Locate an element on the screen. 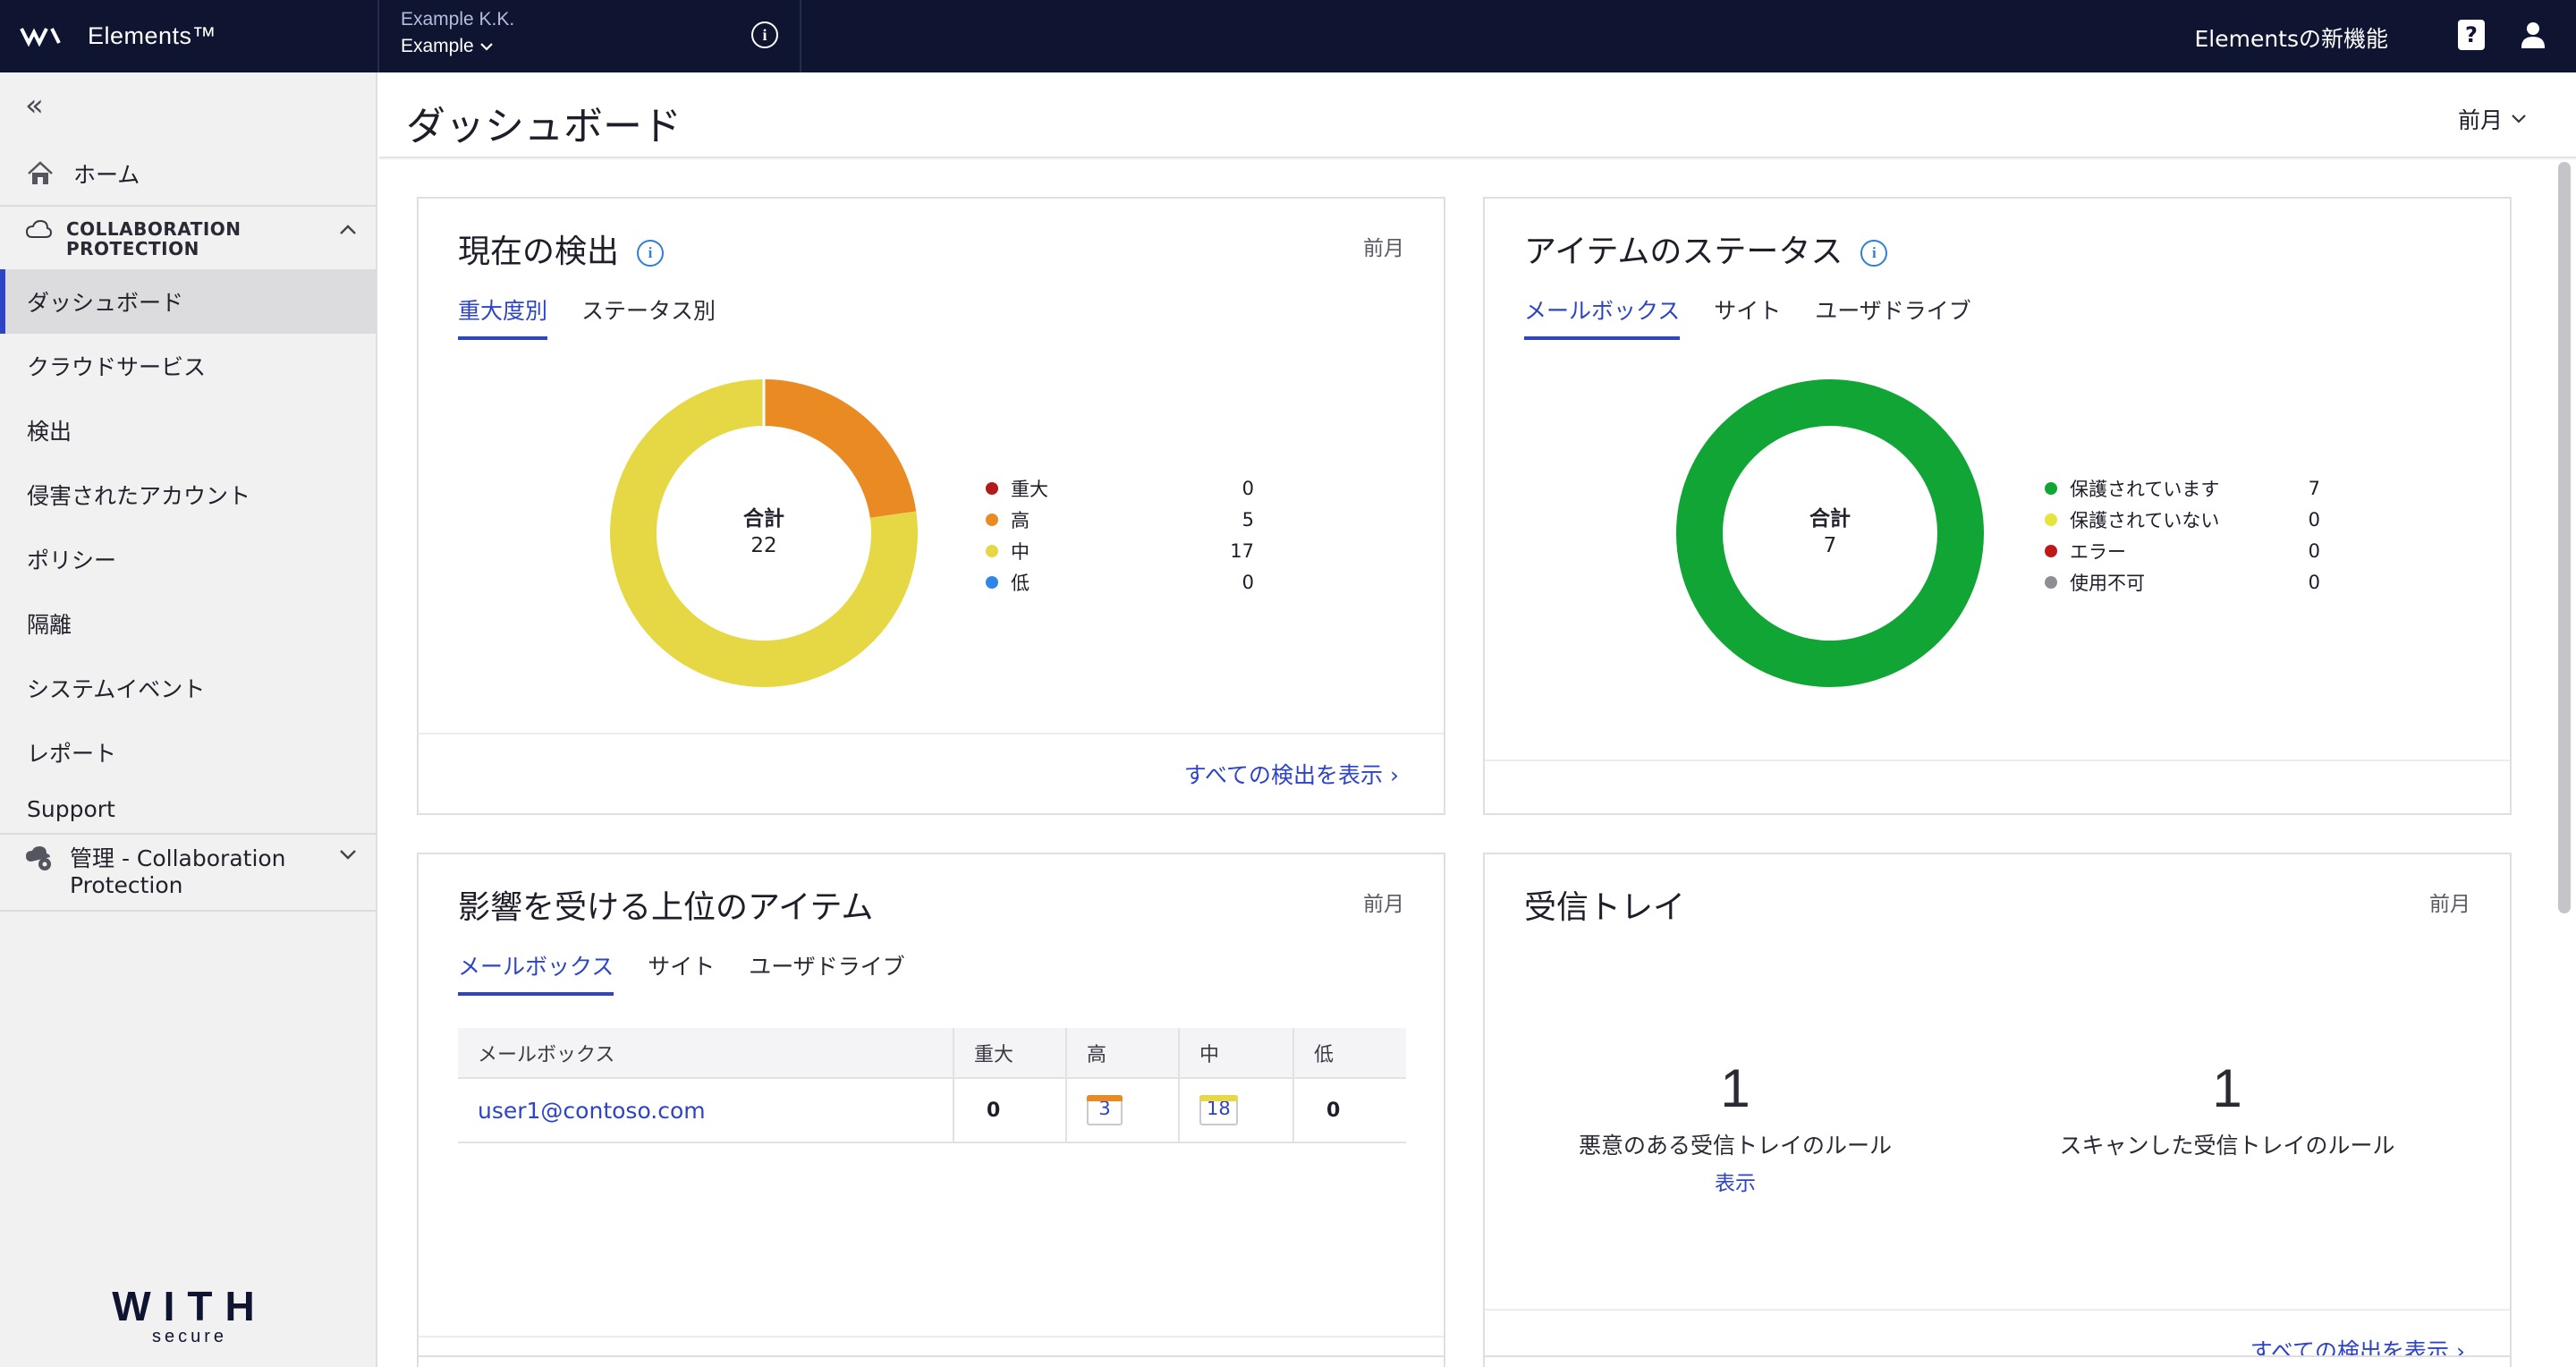 The height and width of the screenshot is (1367, 2576). legend-item-protected: 保護されています 7 is located at coordinates (2182, 488).